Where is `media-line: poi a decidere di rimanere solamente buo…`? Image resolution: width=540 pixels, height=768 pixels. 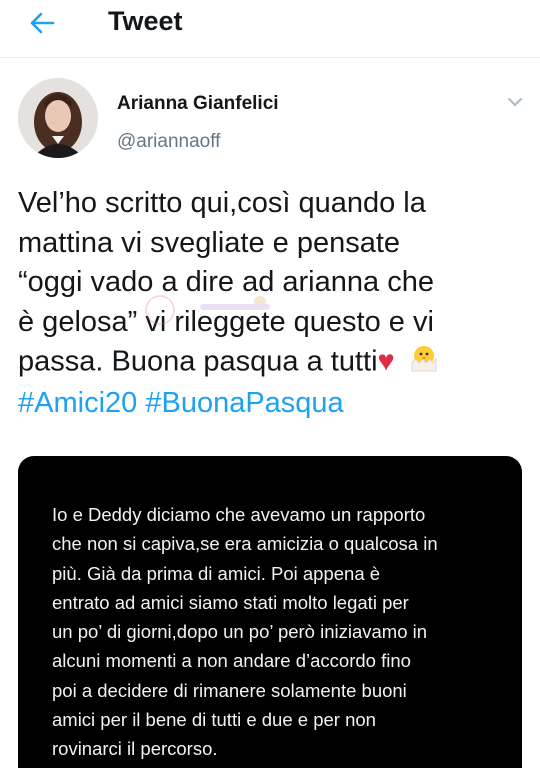 media-line: poi a decidere di rimanere solamente buo… is located at coordinates (229, 690).